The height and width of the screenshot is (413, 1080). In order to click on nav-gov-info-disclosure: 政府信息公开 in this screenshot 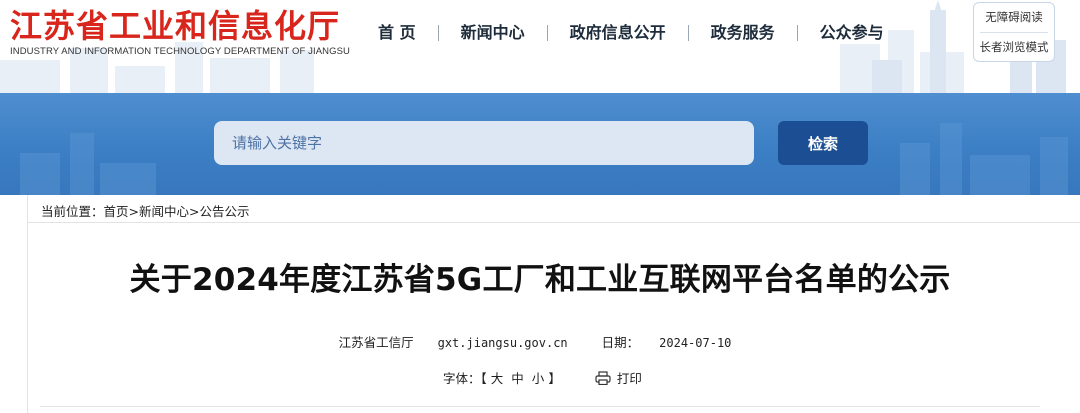, I will do `click(618, 33)`.